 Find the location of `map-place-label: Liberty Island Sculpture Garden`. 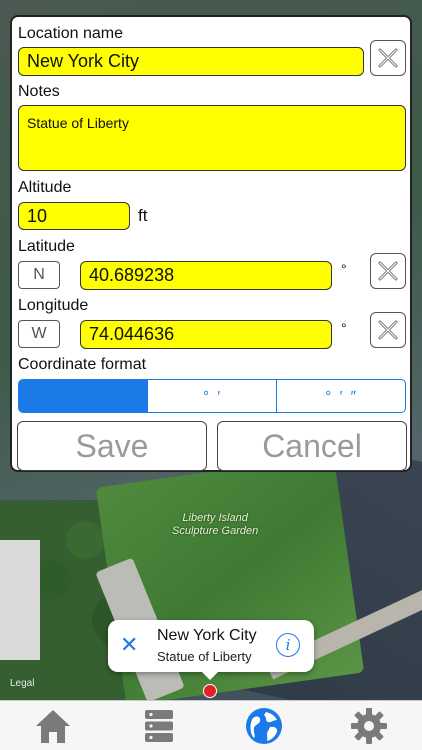

map-place-label: Liberty Island Sculpture Garden is located at coordinates (215, 525).